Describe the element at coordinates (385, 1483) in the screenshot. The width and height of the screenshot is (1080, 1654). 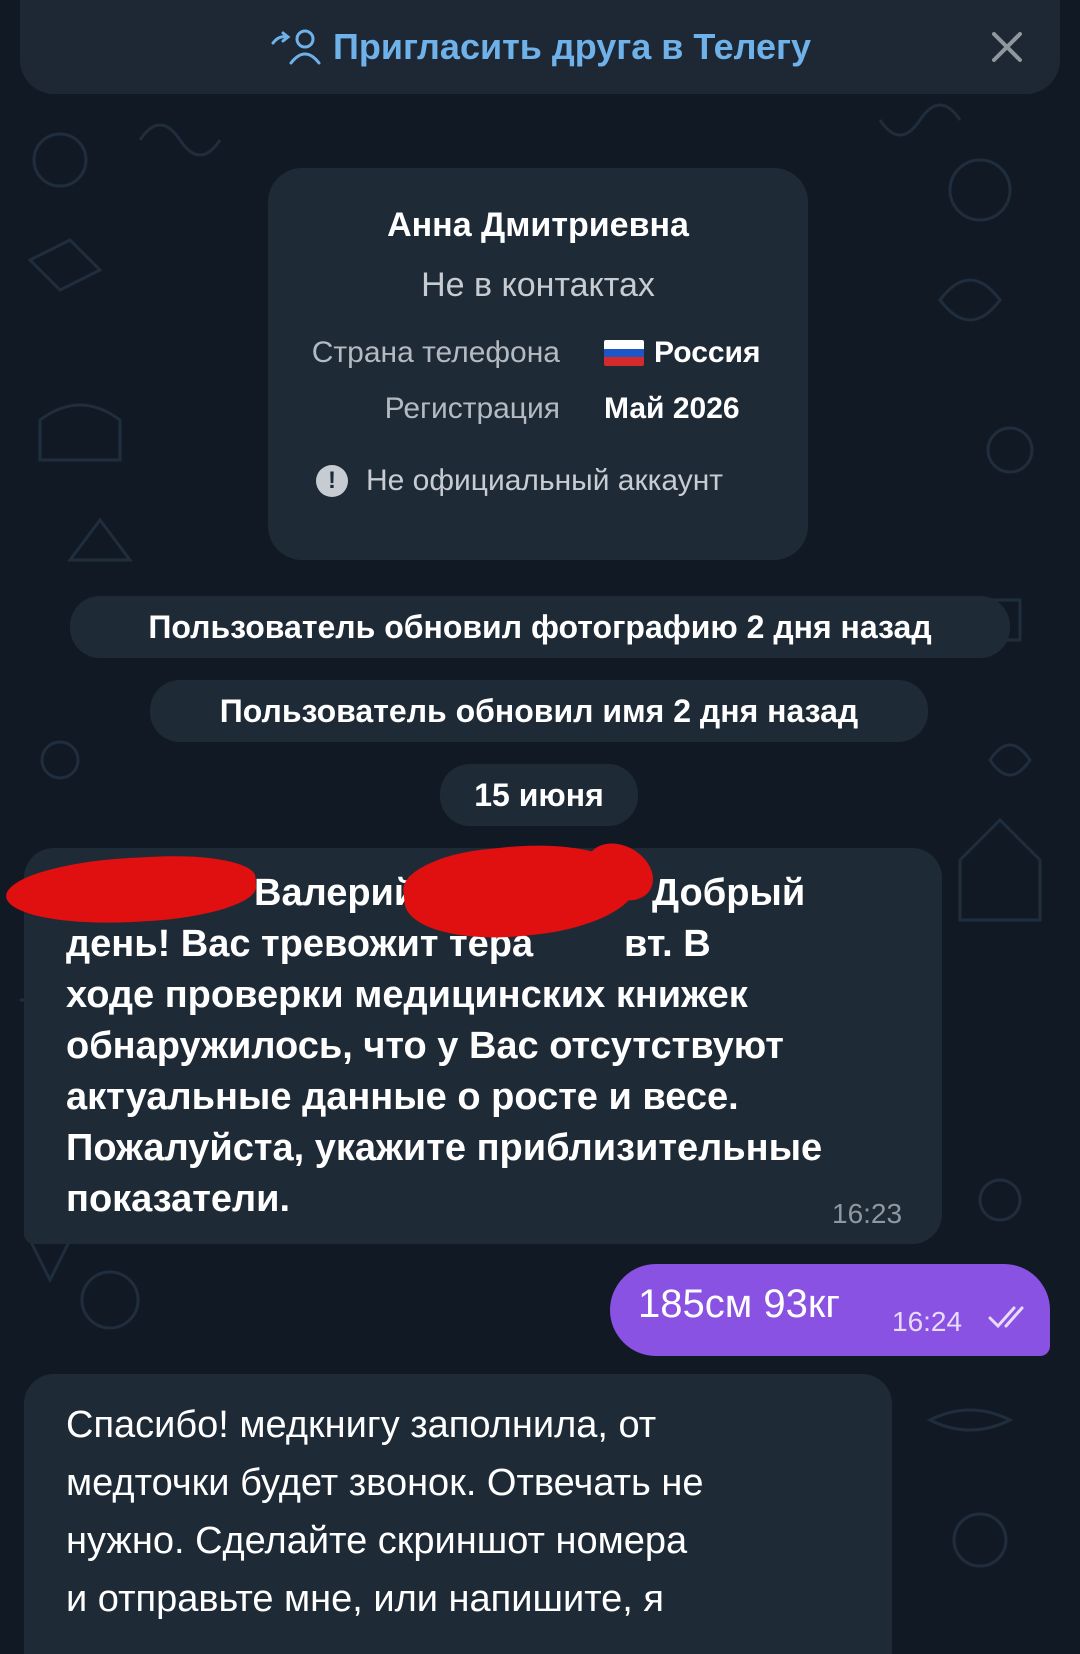
I see `message-line: медточки будет звонок. Отвечать не` at that location.